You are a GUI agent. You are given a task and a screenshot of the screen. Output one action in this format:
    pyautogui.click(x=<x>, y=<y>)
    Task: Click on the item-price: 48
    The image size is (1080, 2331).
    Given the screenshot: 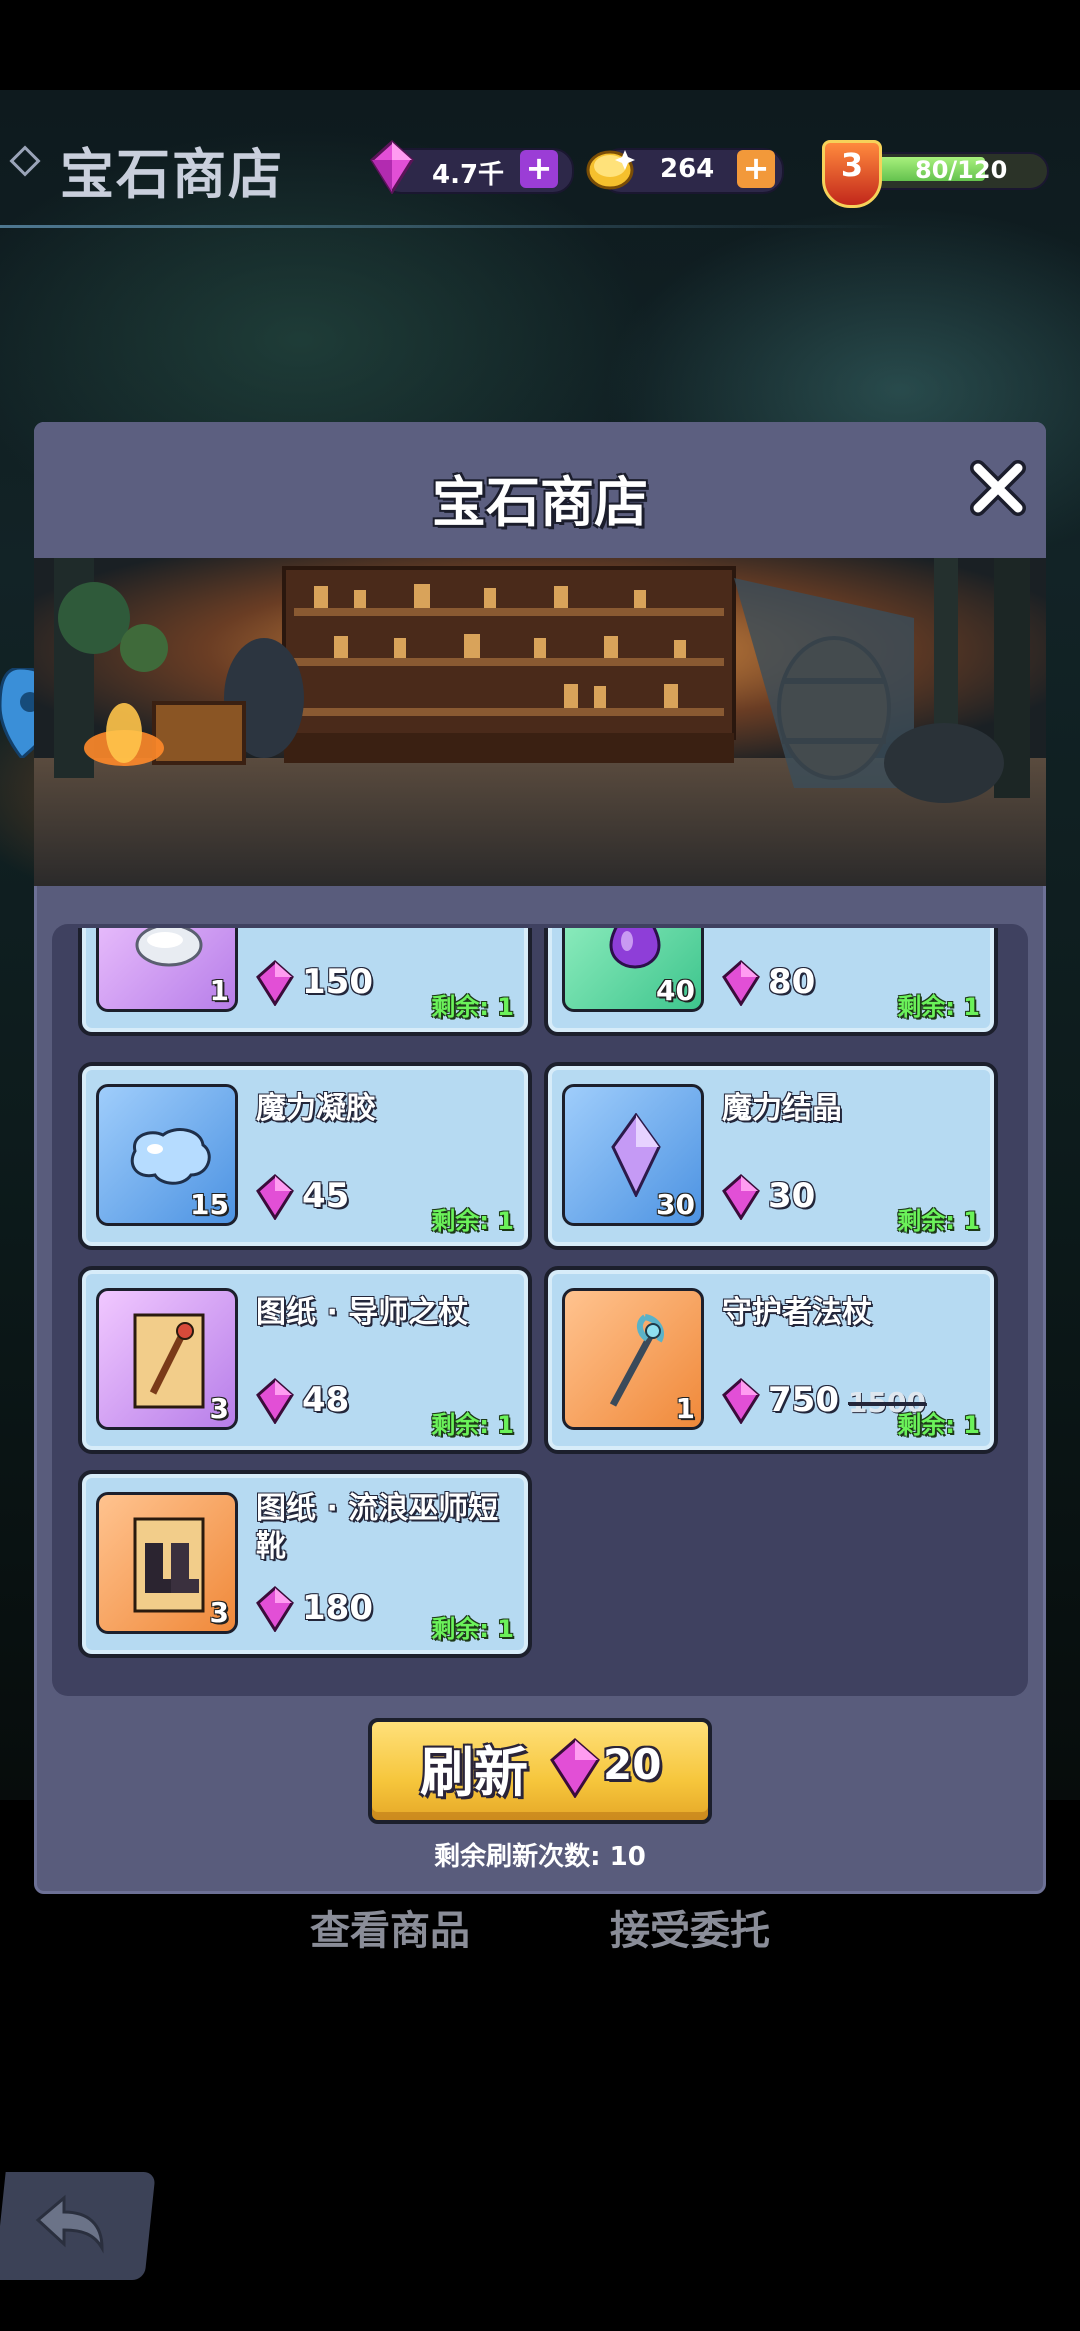 What is the action you would take?
    pyautogui.click(x=326, y=1400)
    